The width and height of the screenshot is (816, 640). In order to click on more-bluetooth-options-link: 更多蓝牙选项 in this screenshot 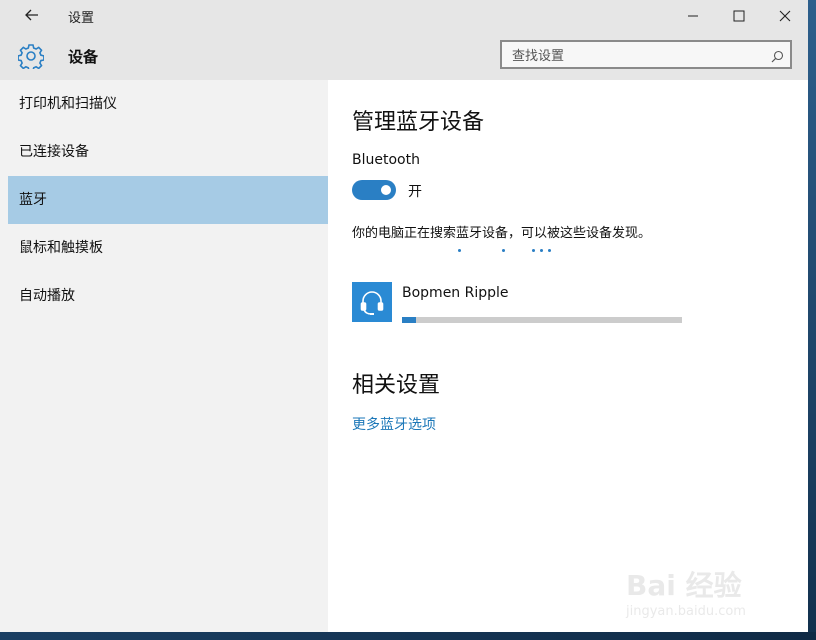, I will do `click(394, 424)`.